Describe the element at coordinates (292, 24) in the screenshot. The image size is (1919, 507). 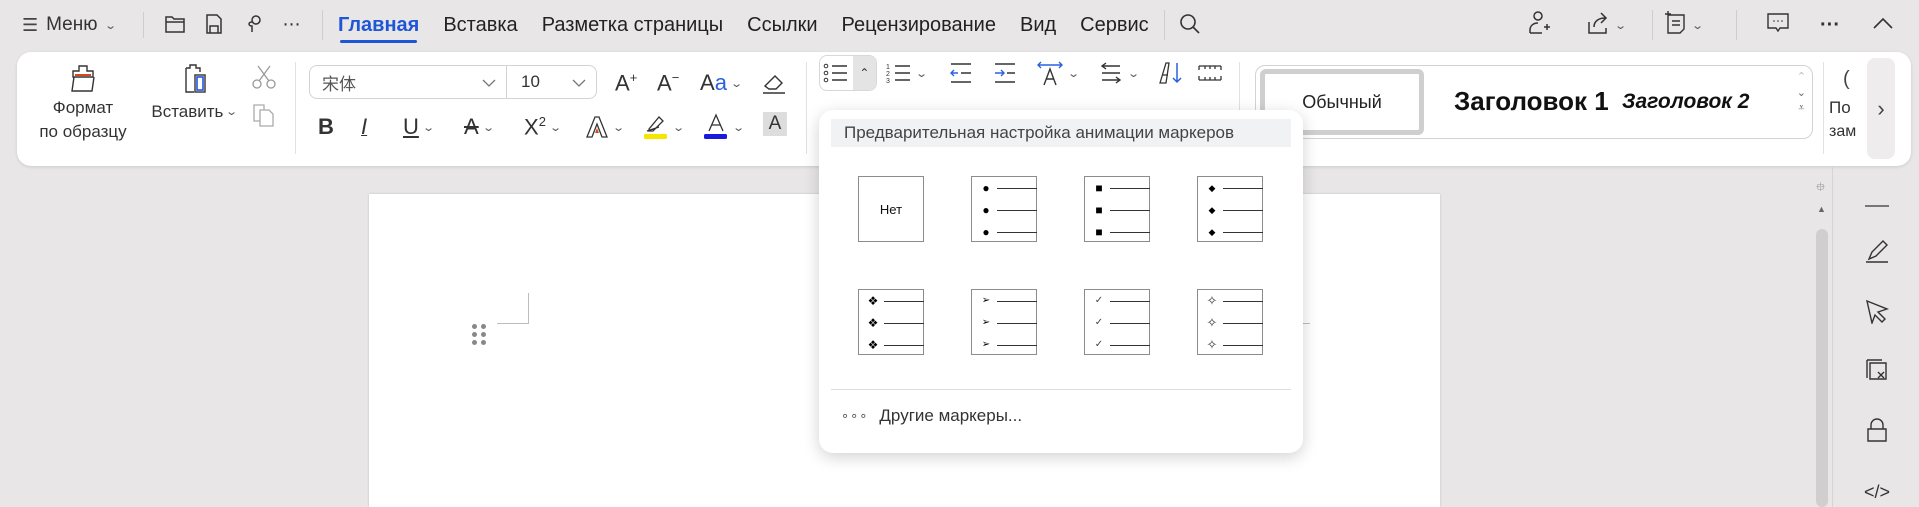
I see `more-icon: ⋯` at that location.